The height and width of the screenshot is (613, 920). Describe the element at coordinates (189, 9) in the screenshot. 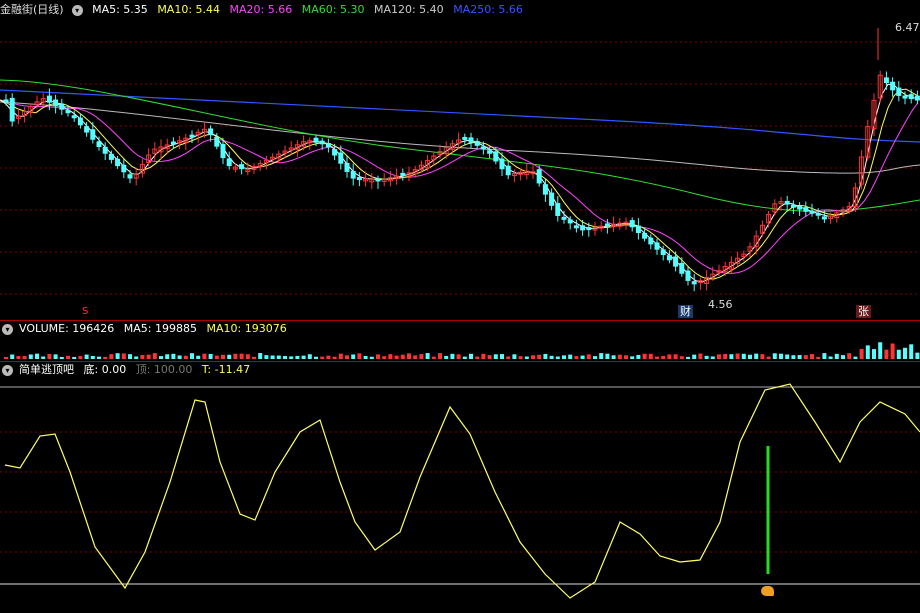

I see `ma10-label: MA10: 5.44` at that location.